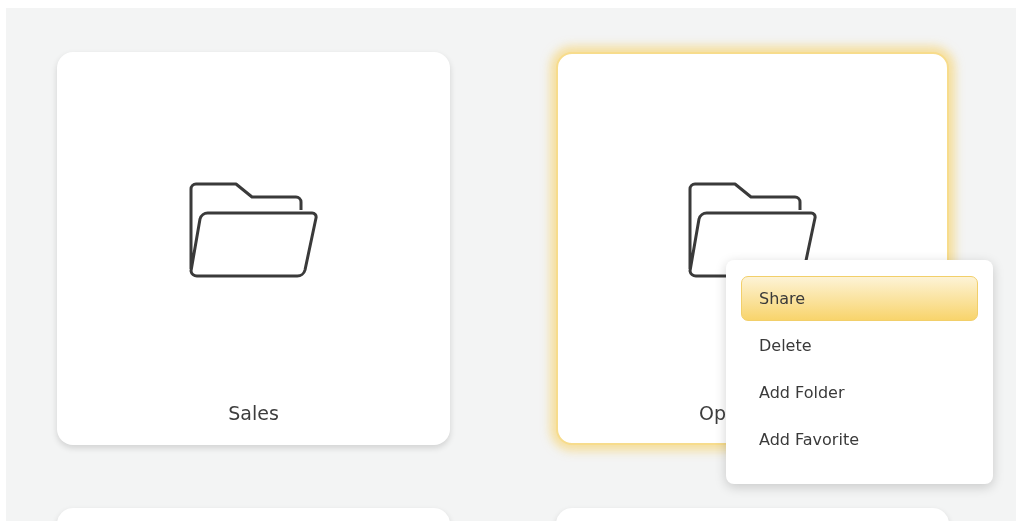 Image resolution: width=1016 pixels, height=521 pixels. I want to click on folder-icon, so click(253, 231).